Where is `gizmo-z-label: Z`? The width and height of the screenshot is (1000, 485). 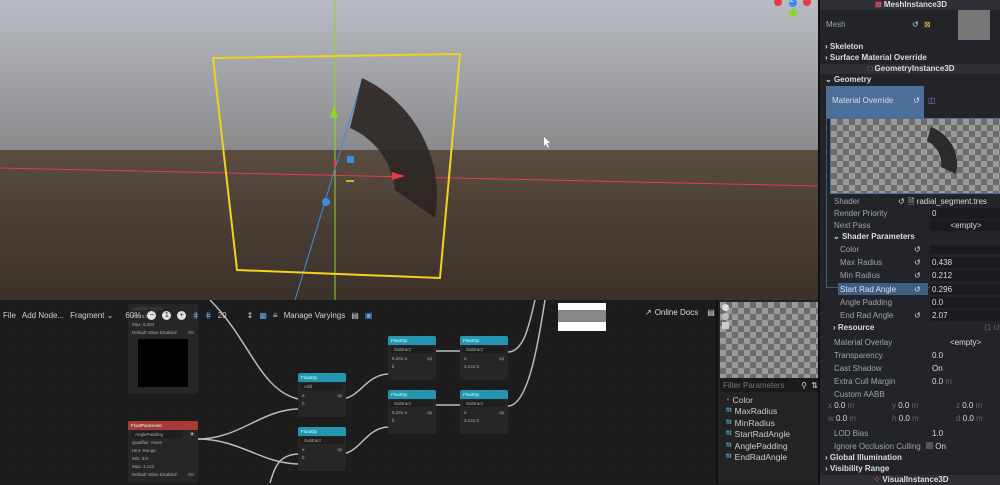 gizmo-z-label: Z is located at coordinates (792, 2).